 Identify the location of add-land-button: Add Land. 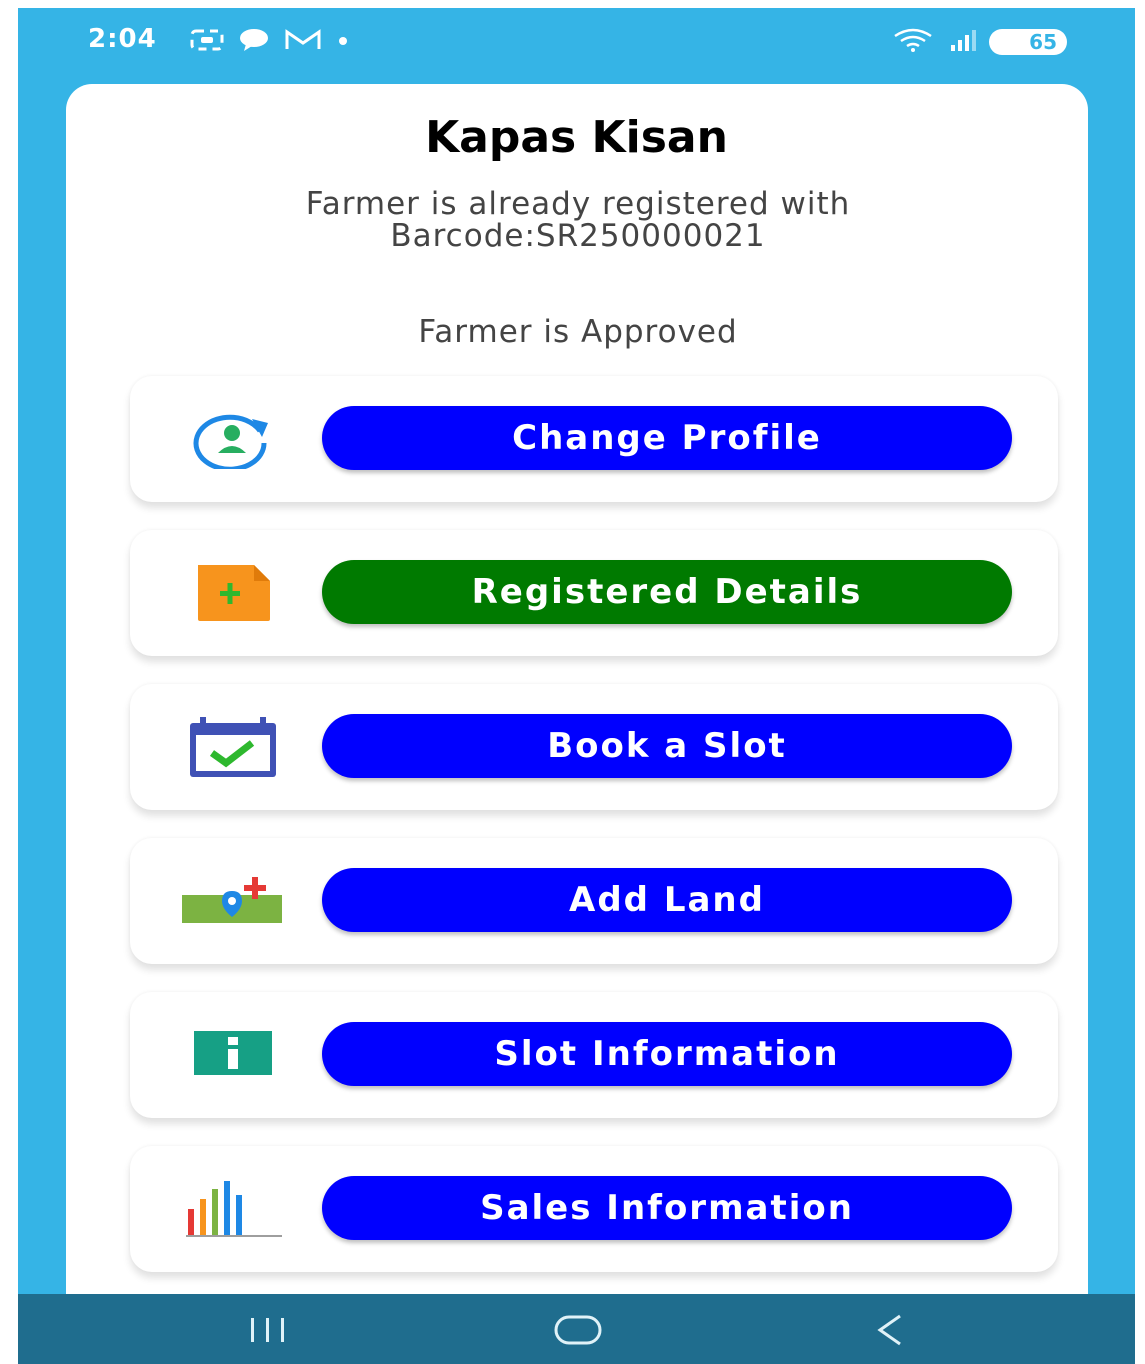
(667, 900).